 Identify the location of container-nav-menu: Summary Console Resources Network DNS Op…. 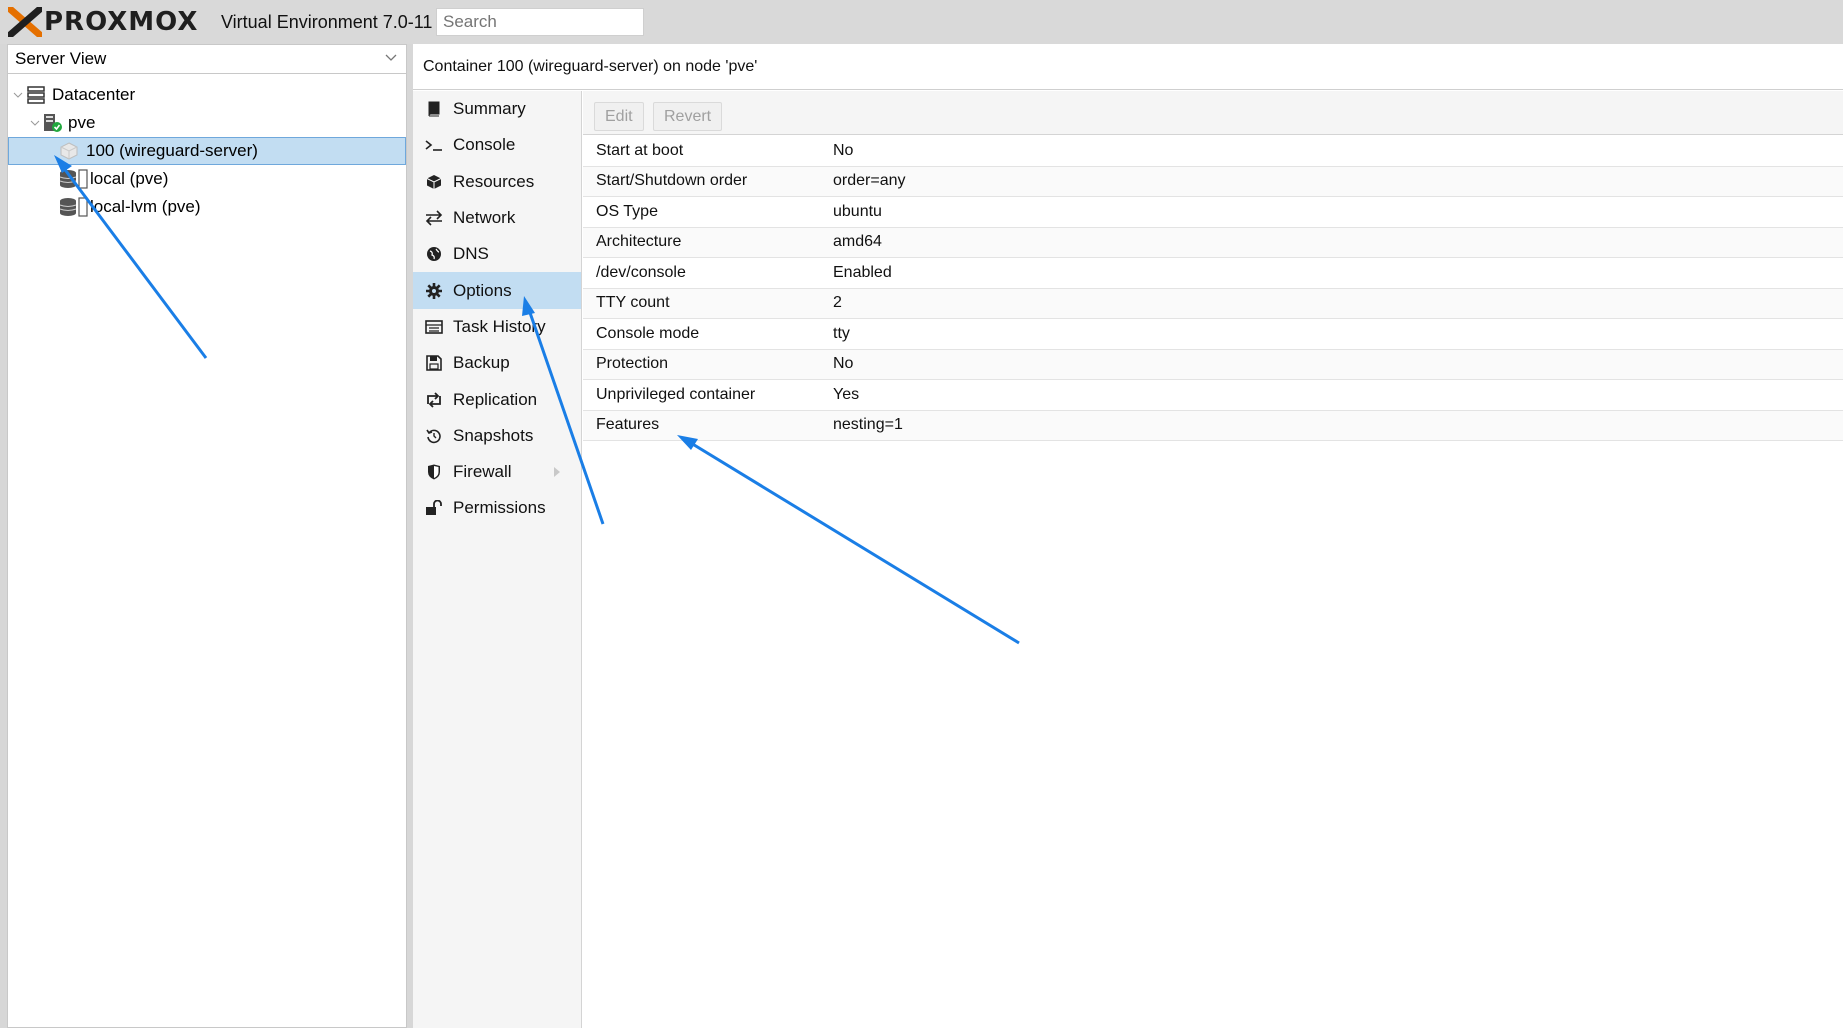
(497, 559).